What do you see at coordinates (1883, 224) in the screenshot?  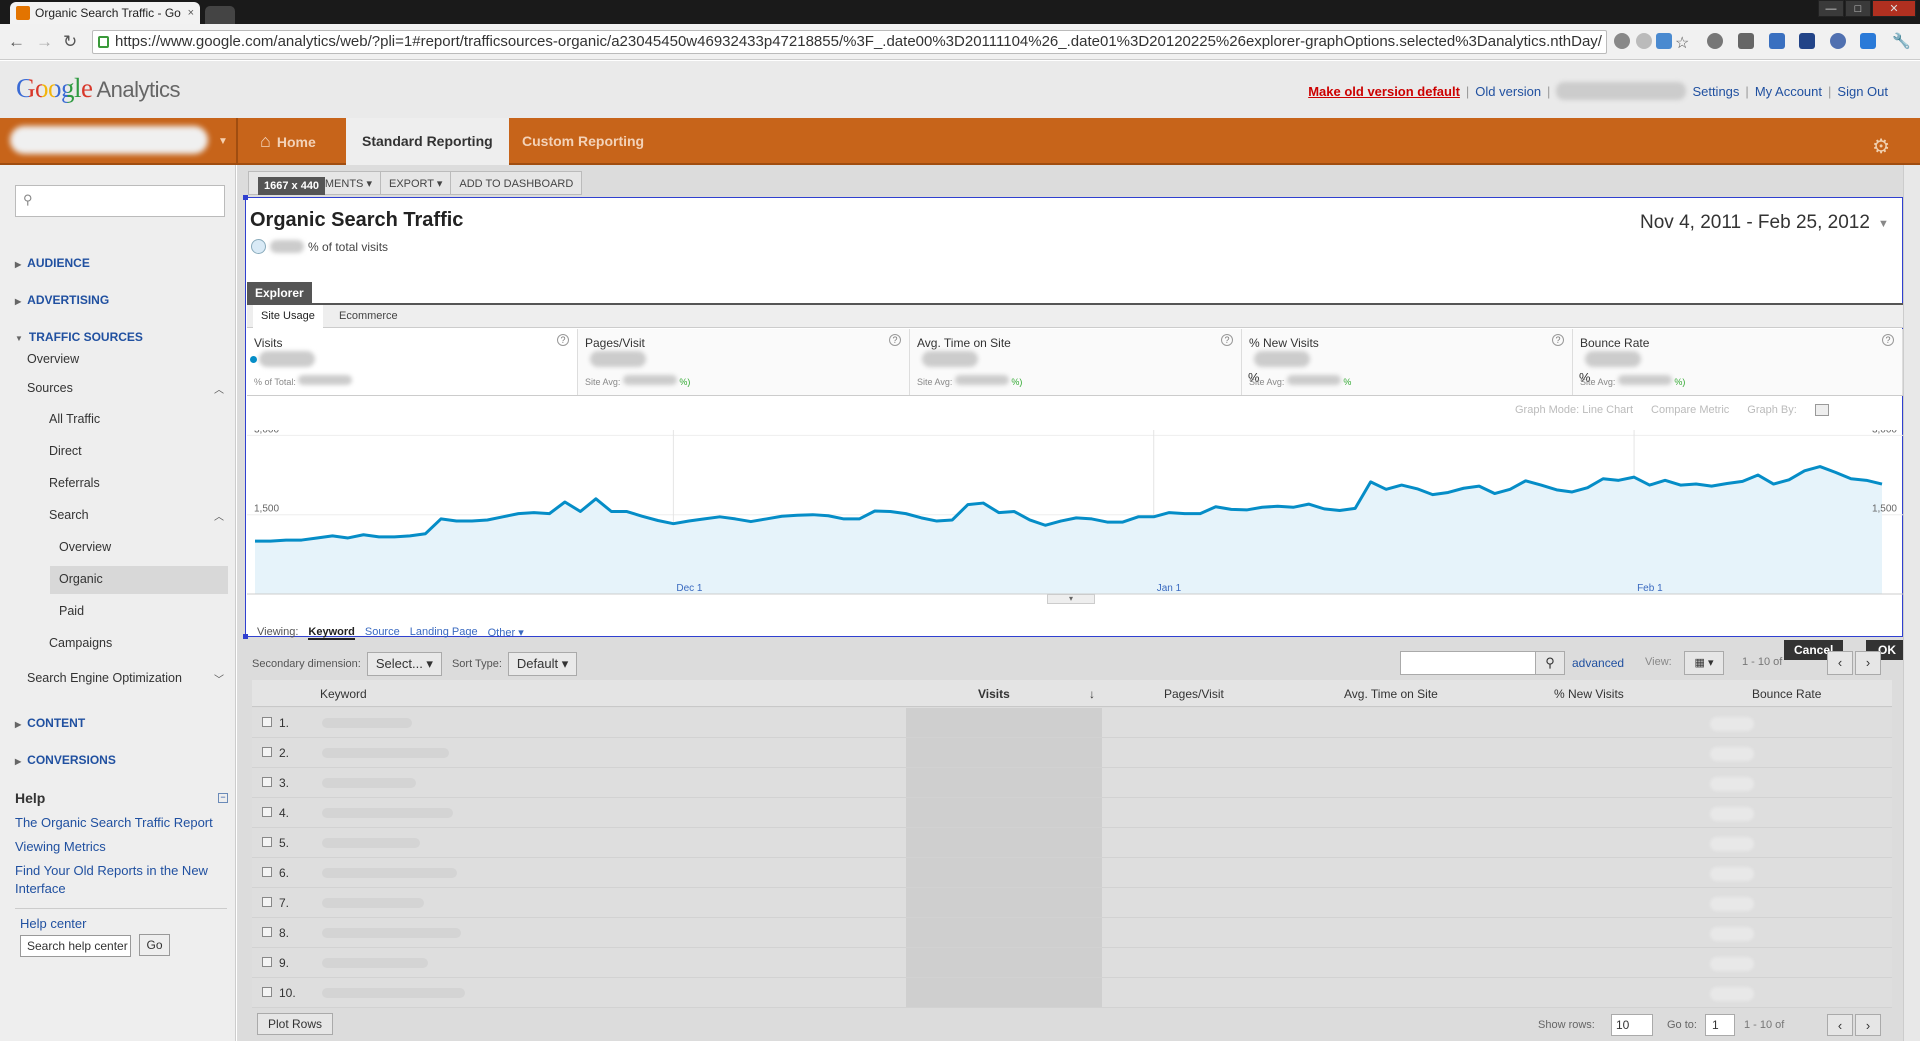 I see `chevron-down-icon: ▼` at bounding box center [1883, 224].